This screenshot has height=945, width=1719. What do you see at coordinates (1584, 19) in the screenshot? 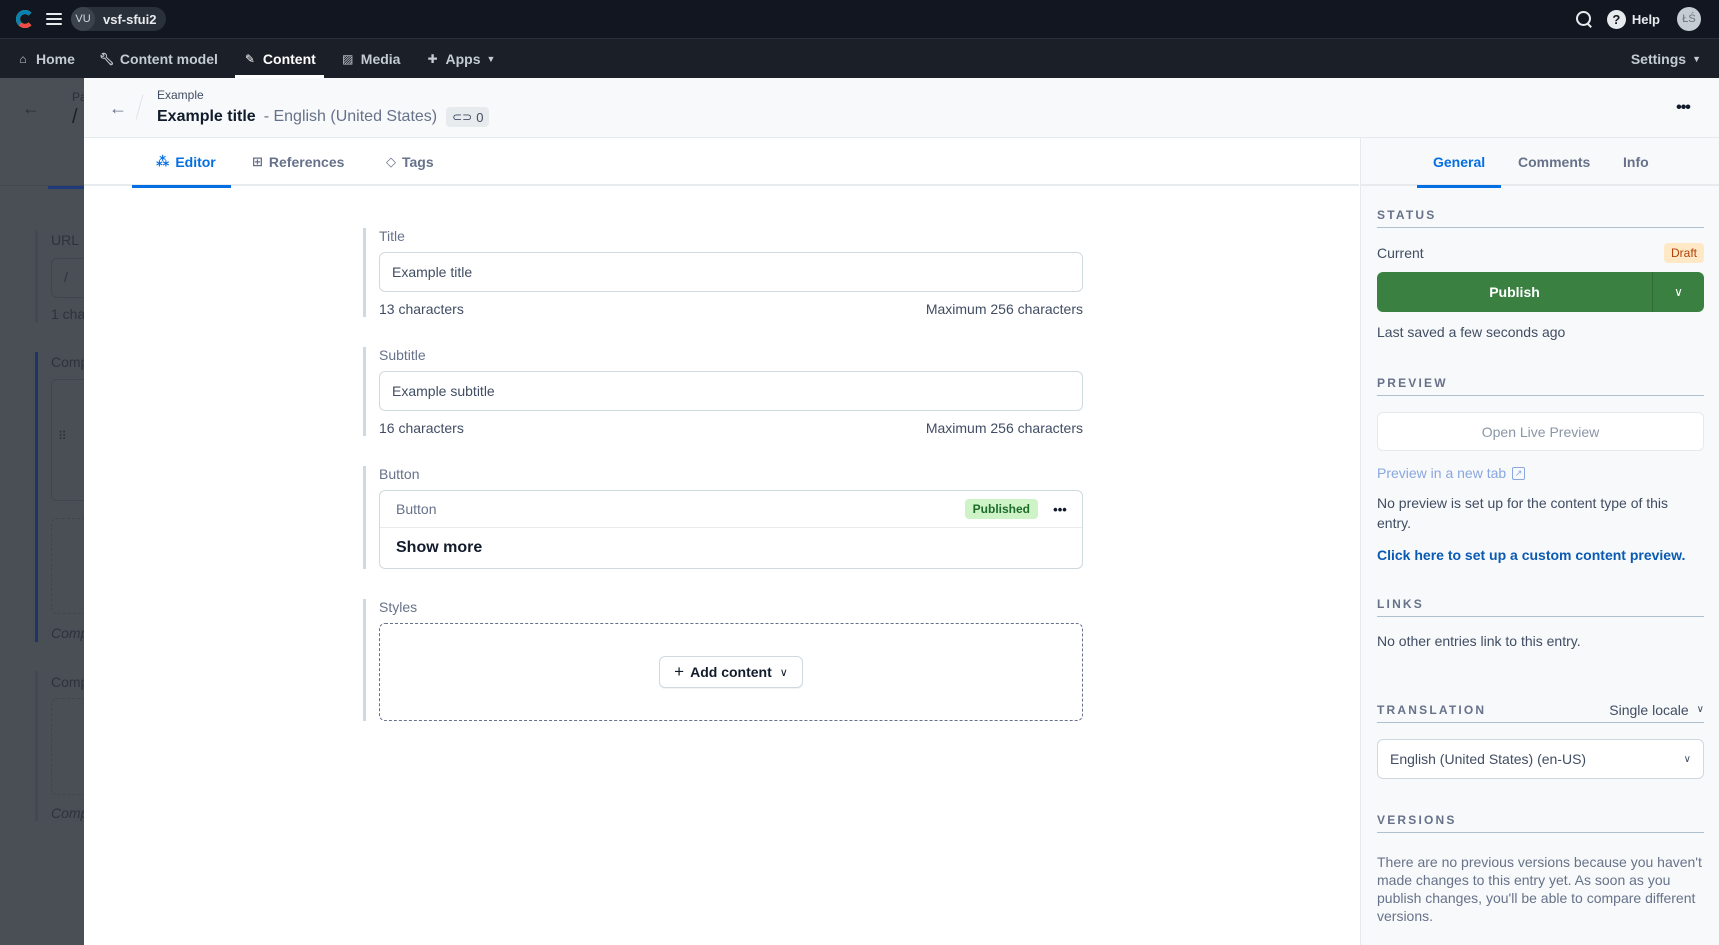
I see `search-icon` at bounding box center [1584, 19].